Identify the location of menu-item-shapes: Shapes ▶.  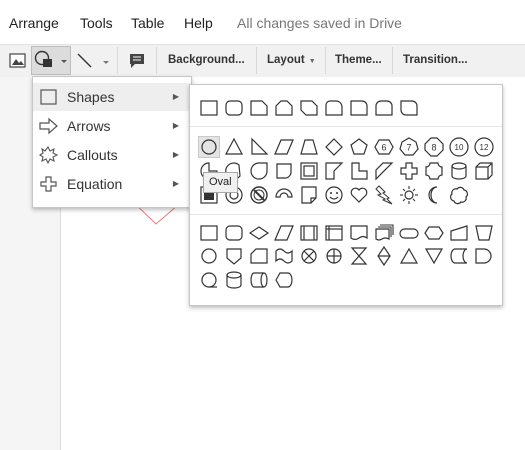
(112, 97).